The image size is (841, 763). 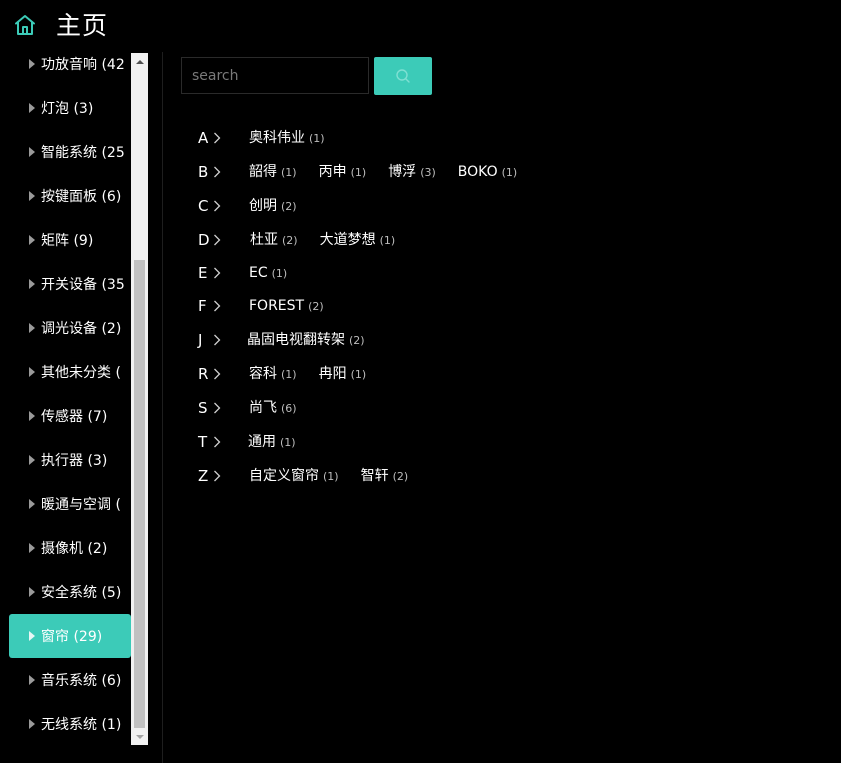 I want to click on brand-item: 奥科伟业 (1), so click(x=287, y=138).